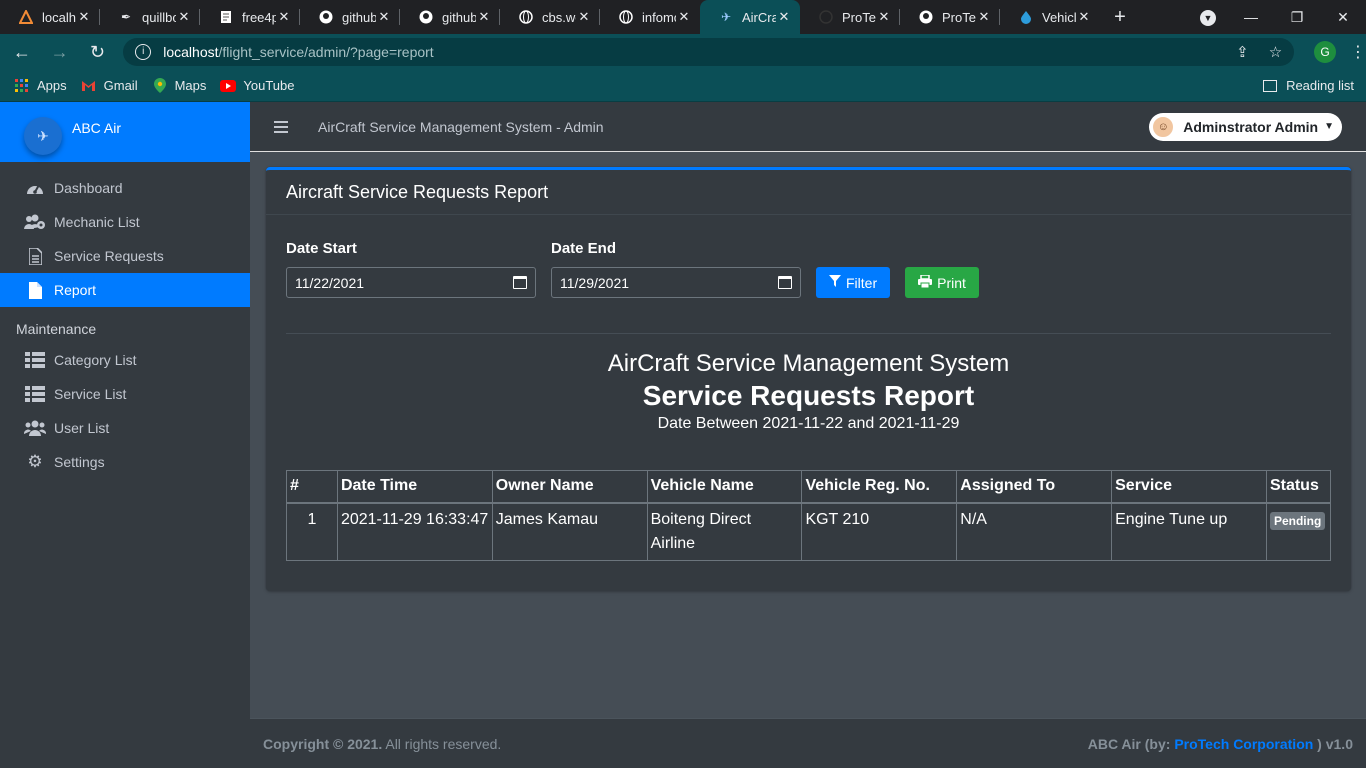 Image resolution: width=1366 pixels, height=768 pixels. What do you see at coordinates (1333, 743) in the screenshot?
I see `footer-version: ) v1.0` at bounding box center [1333, 743].